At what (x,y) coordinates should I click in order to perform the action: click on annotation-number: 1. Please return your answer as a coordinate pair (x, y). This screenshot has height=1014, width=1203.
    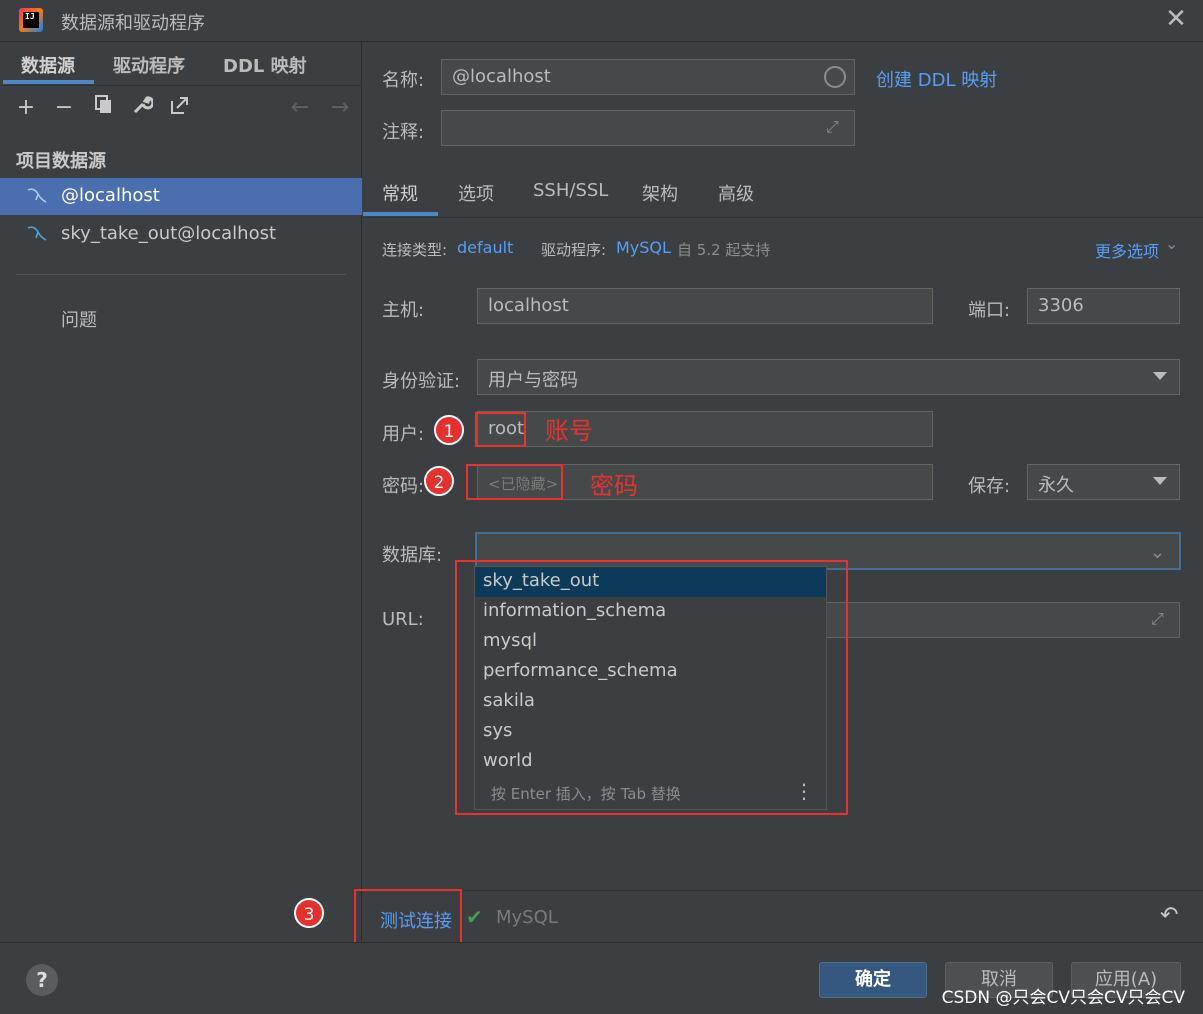
    Looking at the image, I should click on (449, 430).